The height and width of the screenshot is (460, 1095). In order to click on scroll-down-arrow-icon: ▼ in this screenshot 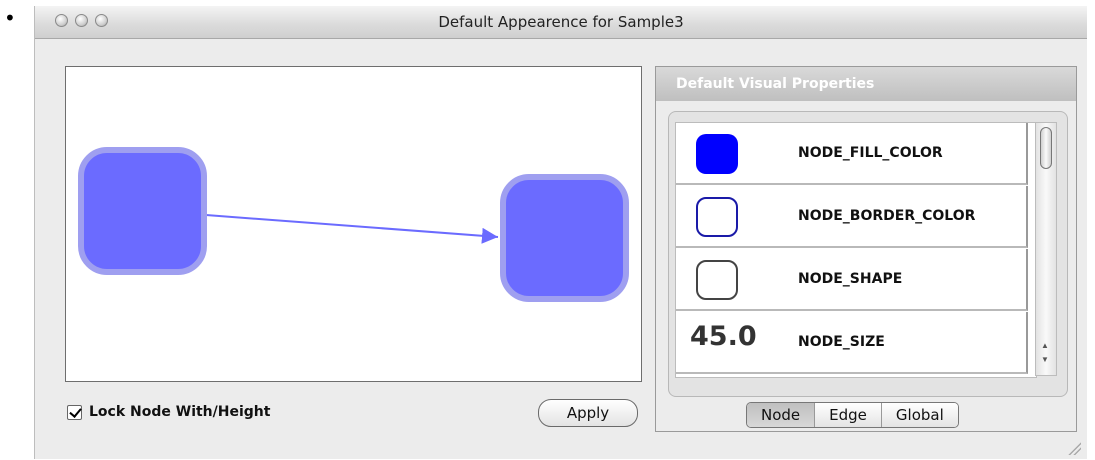, I will do `click(1045, 360)`.